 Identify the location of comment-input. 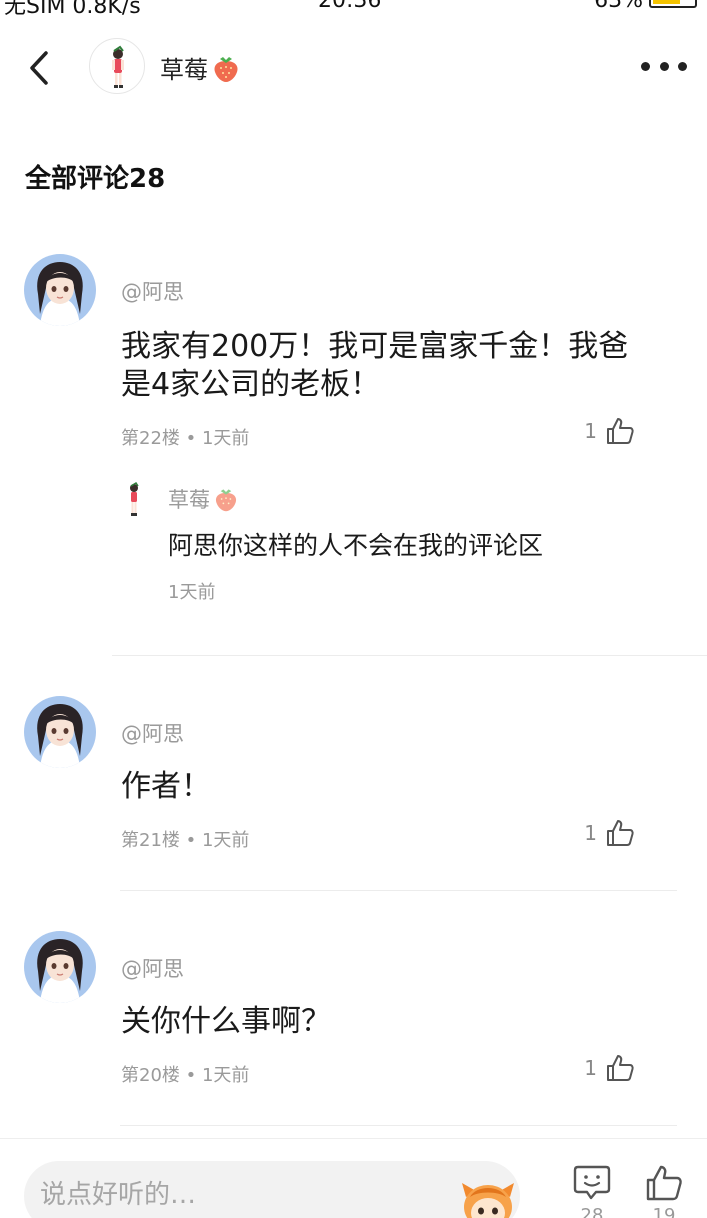
(240, 1195).